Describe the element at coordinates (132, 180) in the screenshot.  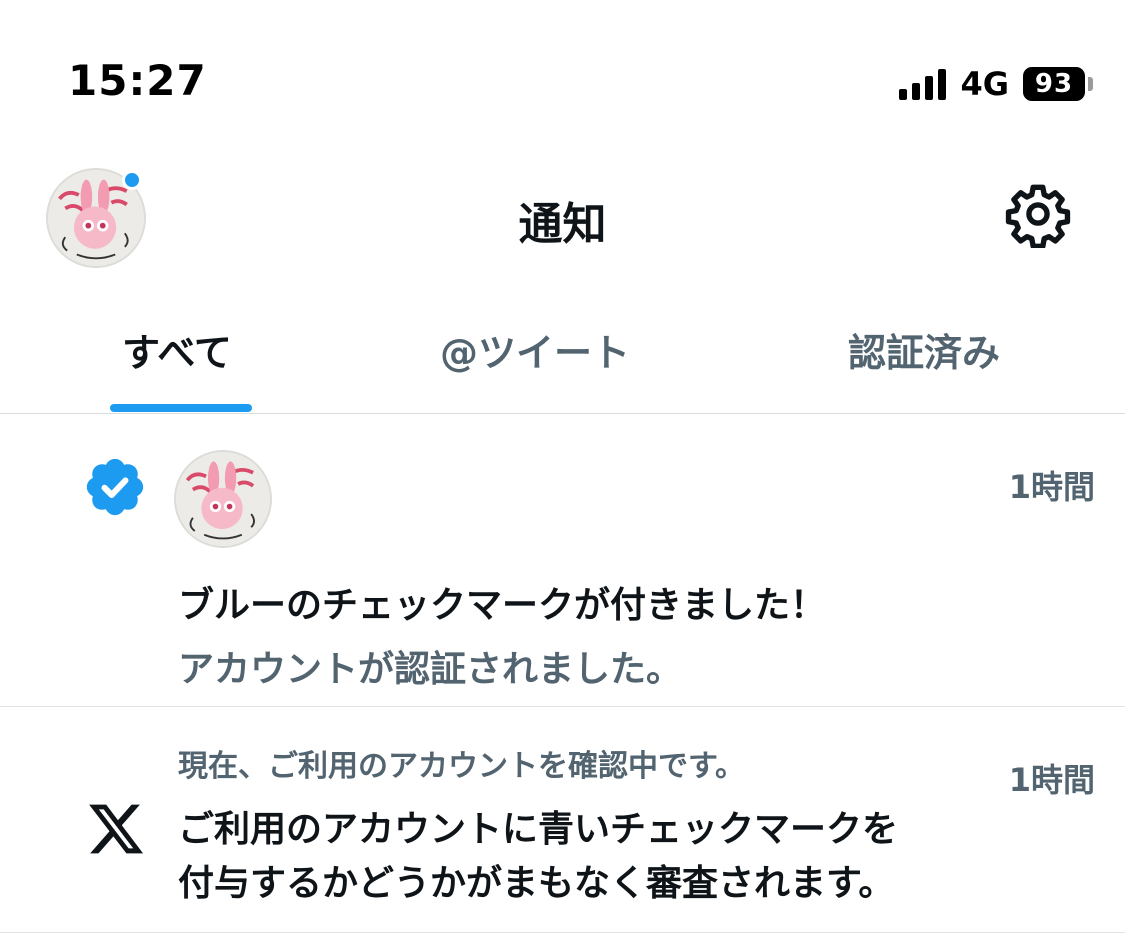
I see `unread-indicator` at that location.